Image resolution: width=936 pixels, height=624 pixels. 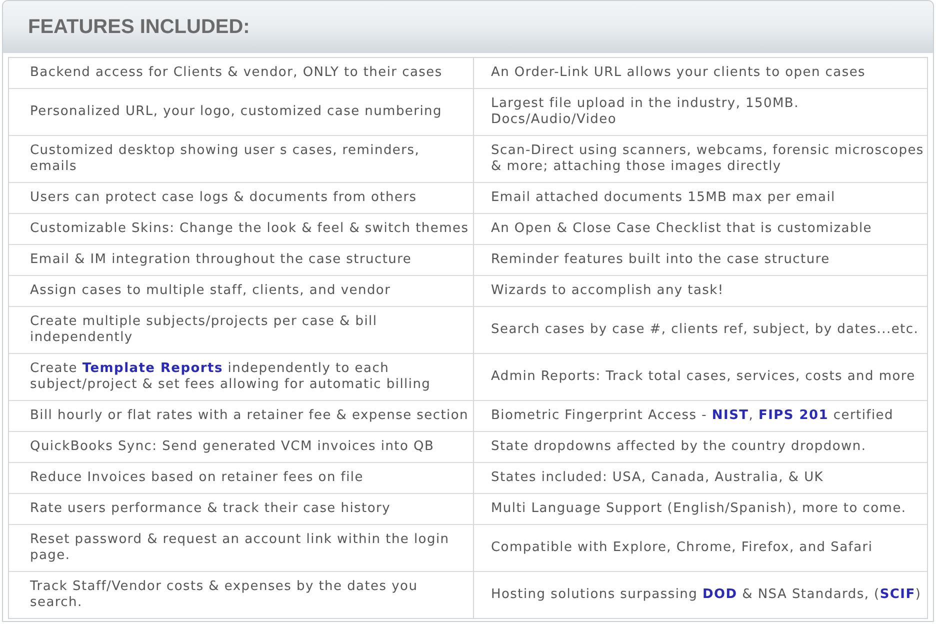 What do you see at coordinates (705, 330) in the screenshot?
I see `feature-text: Search cases by case #, clients ref, subject, by dates...etc.` at bounding box center [705, 330].